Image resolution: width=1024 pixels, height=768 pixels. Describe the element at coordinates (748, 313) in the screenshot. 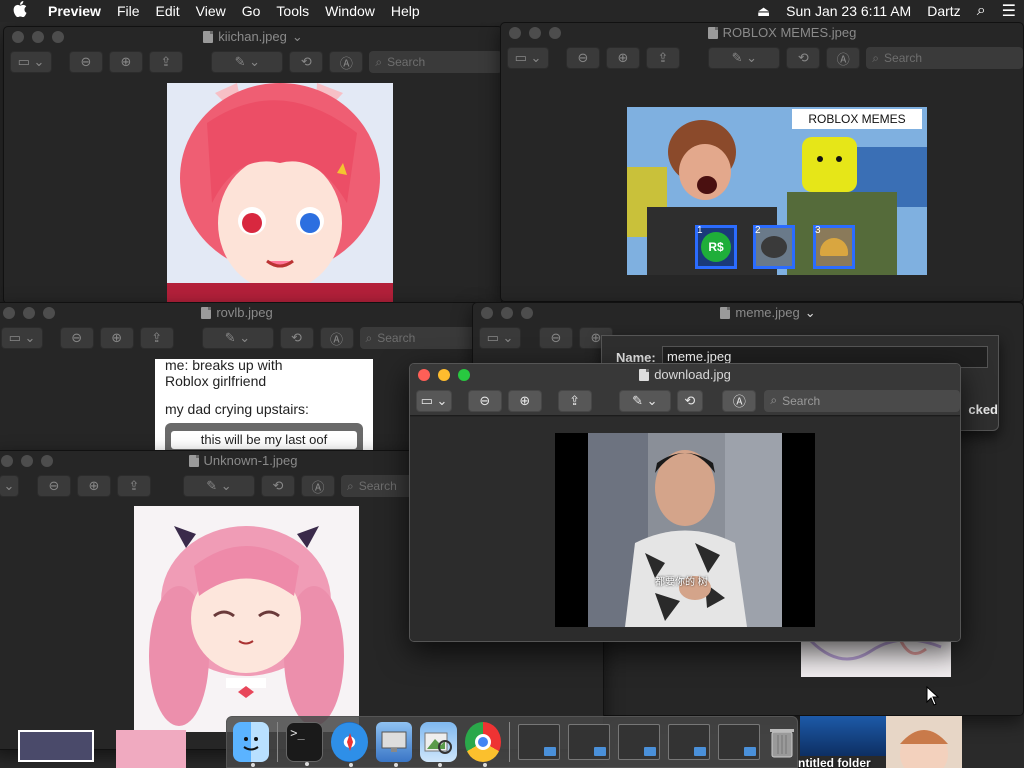

I see `title-bar: meme.jpeg ⌄` at that location.